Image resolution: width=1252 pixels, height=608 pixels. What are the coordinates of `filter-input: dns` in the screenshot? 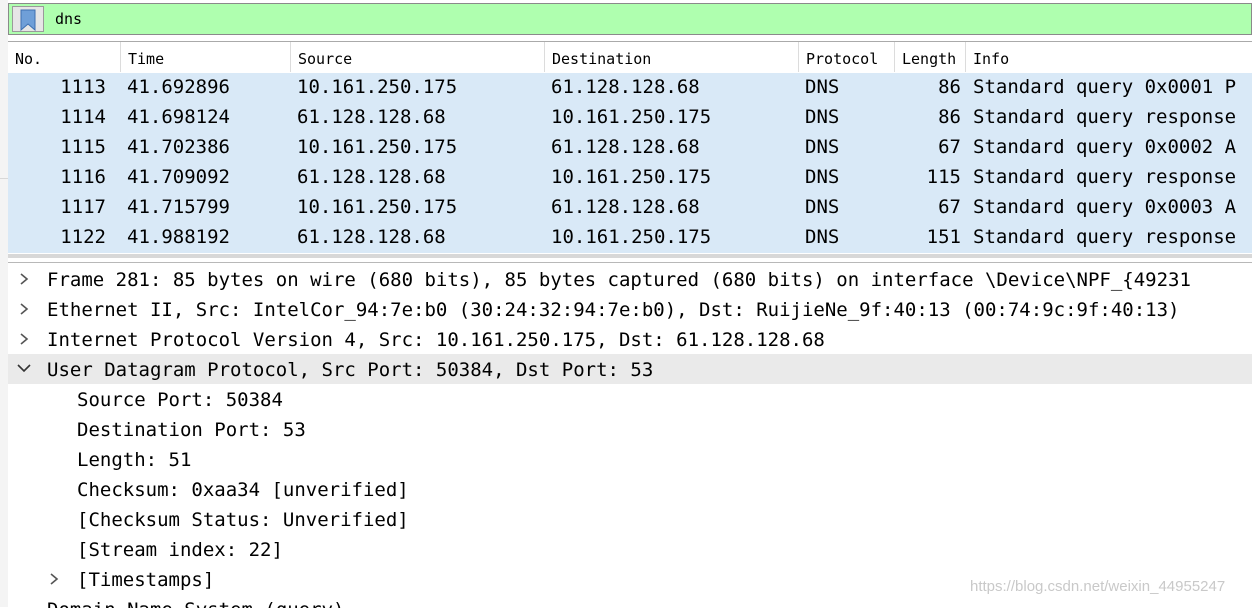 It's located at (68, 19).